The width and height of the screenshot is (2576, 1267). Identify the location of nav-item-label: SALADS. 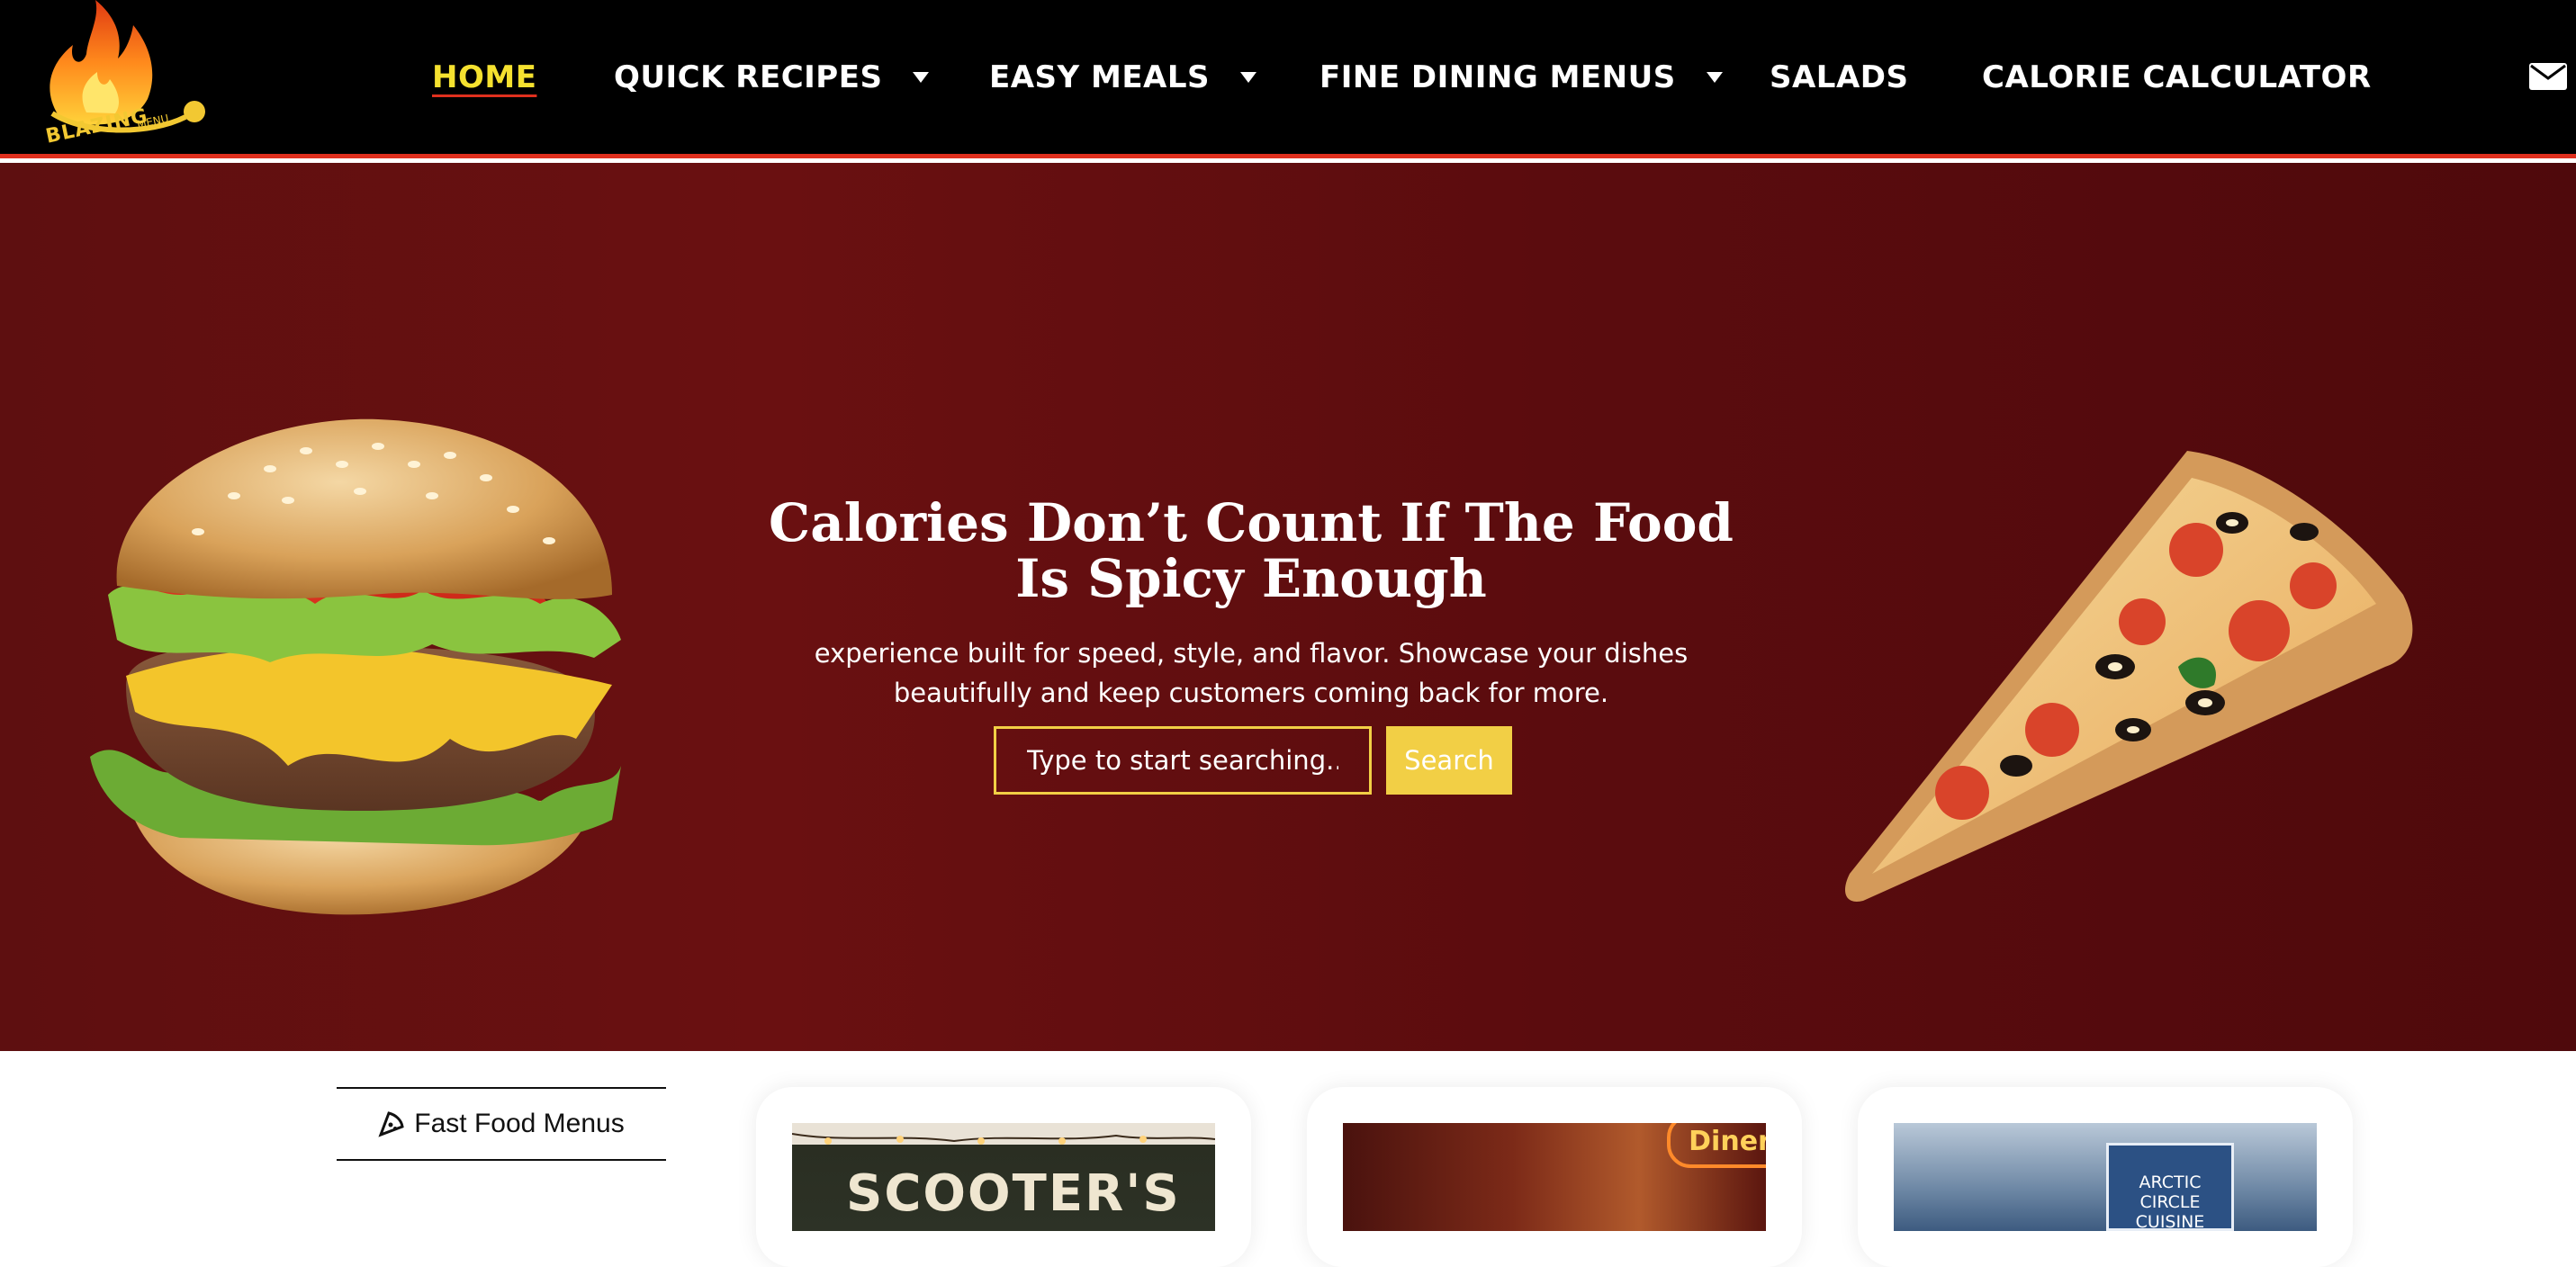
(1839, 77).